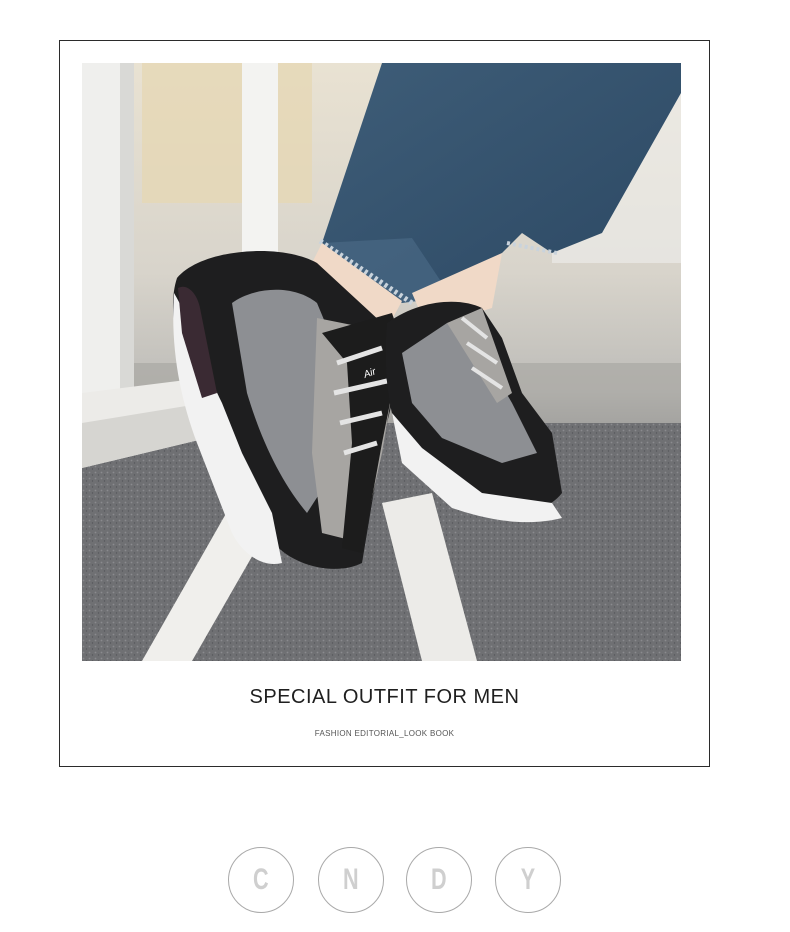 The image size is (790, 932). I want to click on brand-letter-circle: C, so click(261, 880).